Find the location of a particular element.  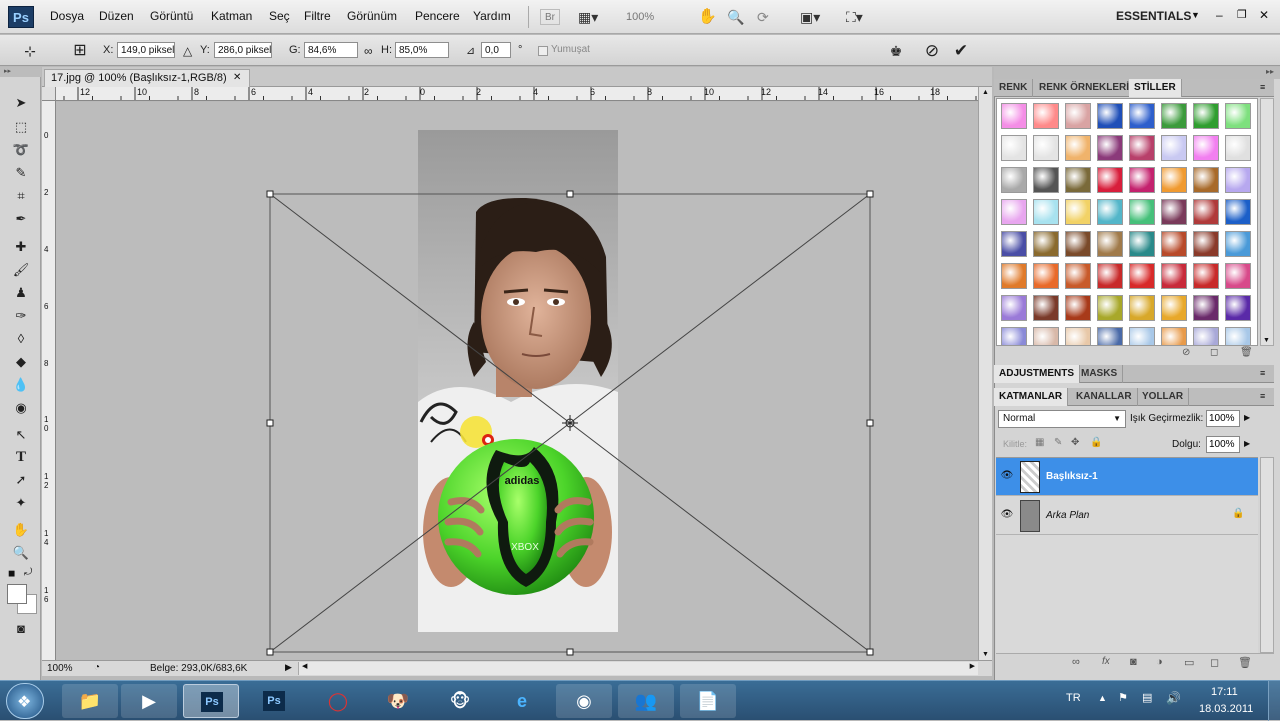

zoom-tool-icon: 🔍 is located at coordinates (21, 553).